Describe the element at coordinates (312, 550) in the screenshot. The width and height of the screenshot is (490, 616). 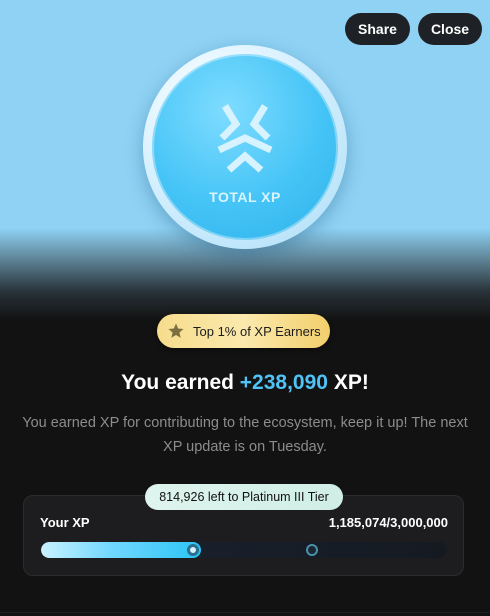
I see `tier-milestone-marker` at that location.